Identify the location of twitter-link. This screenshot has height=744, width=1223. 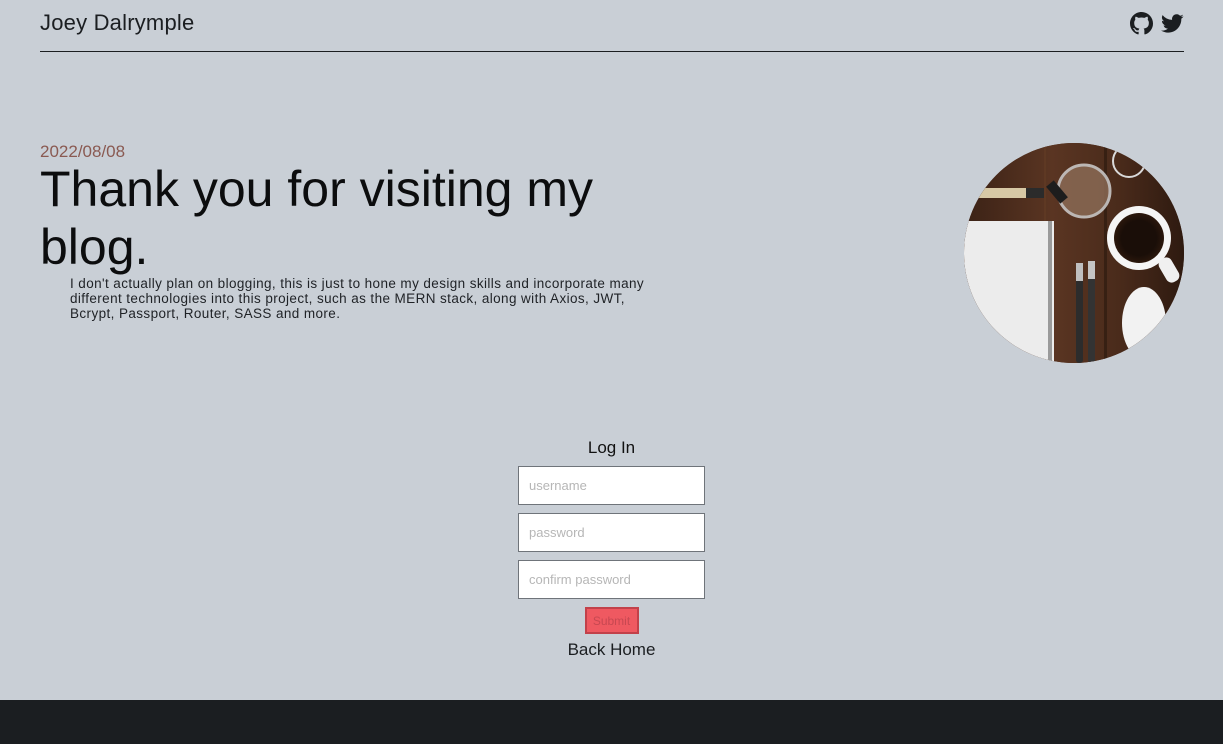
(1172, 23).